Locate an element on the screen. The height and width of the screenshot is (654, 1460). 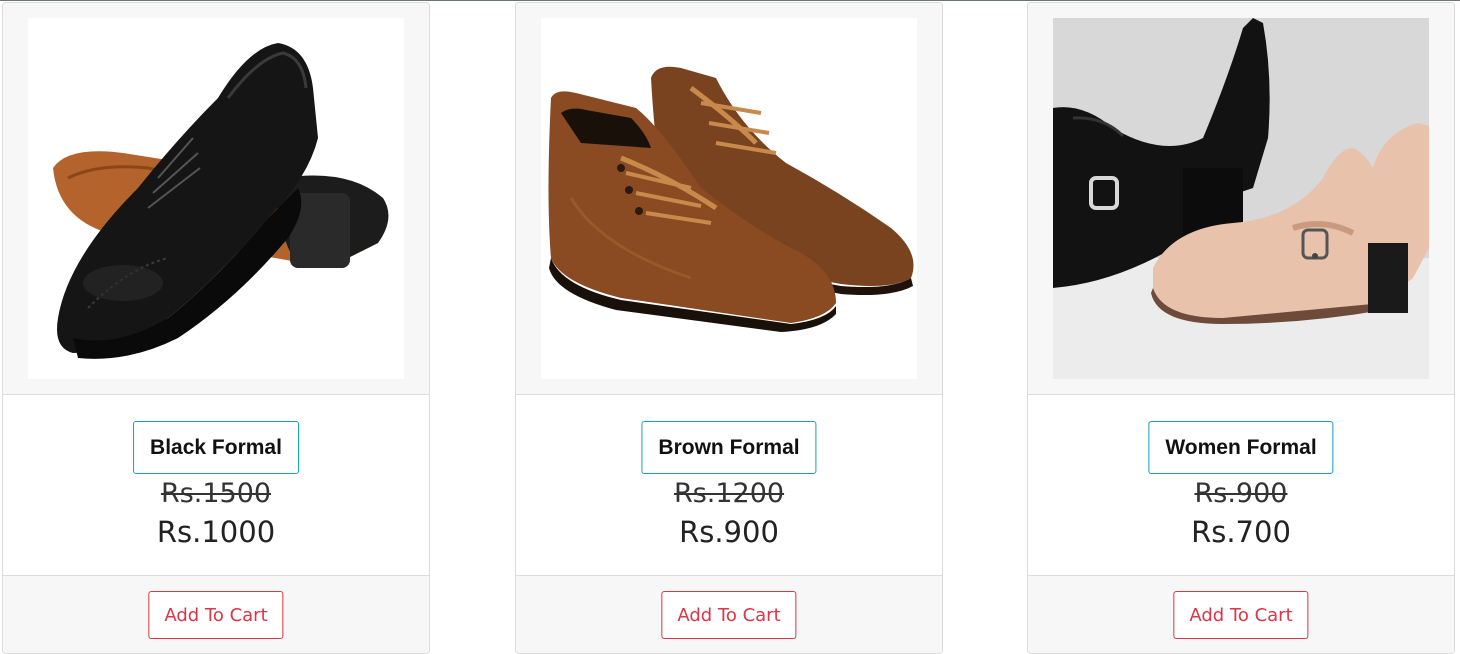
product-name-button: Black Formal is located at coordinates (216, 447).